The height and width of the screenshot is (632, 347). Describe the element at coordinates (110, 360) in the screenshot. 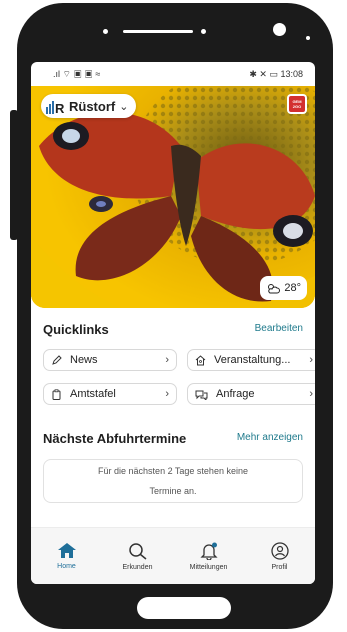

I see `quicklink-news: News ›` at that location.